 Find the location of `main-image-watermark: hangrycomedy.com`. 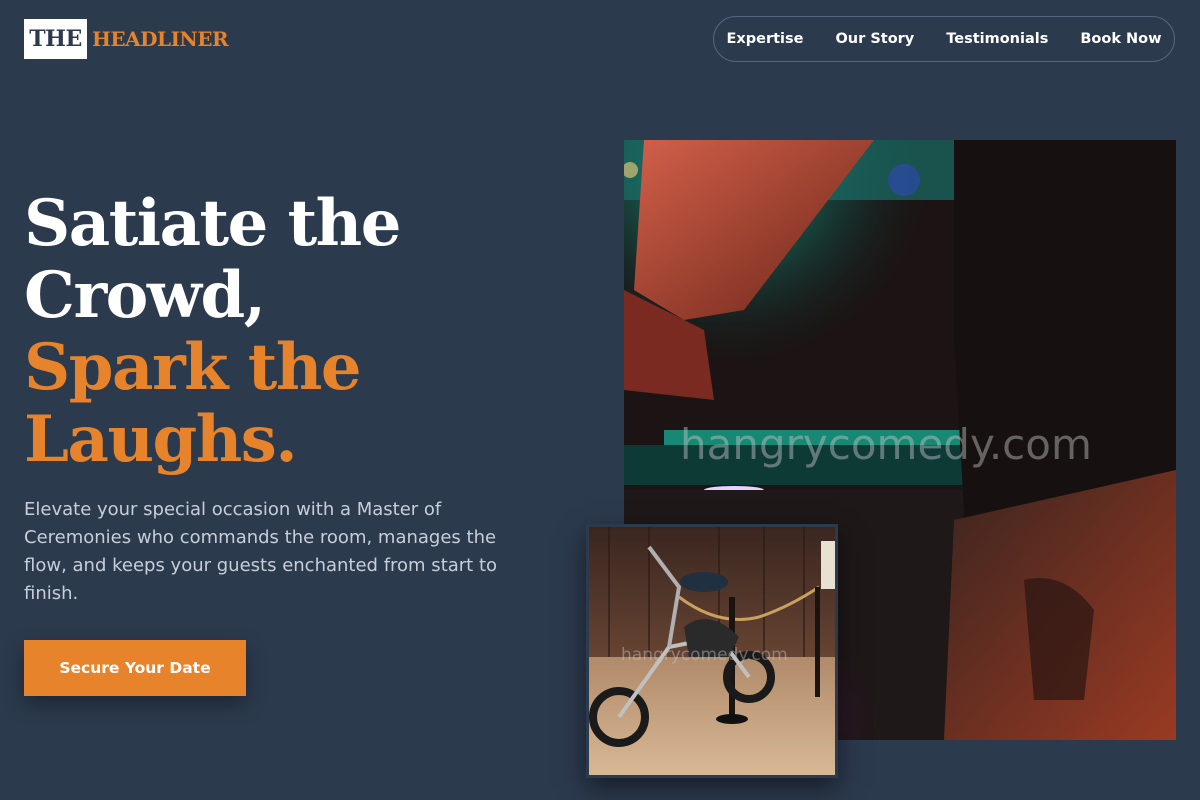

main-image-watermark: hangrycomedy.com is located at coordinates (886, 444).